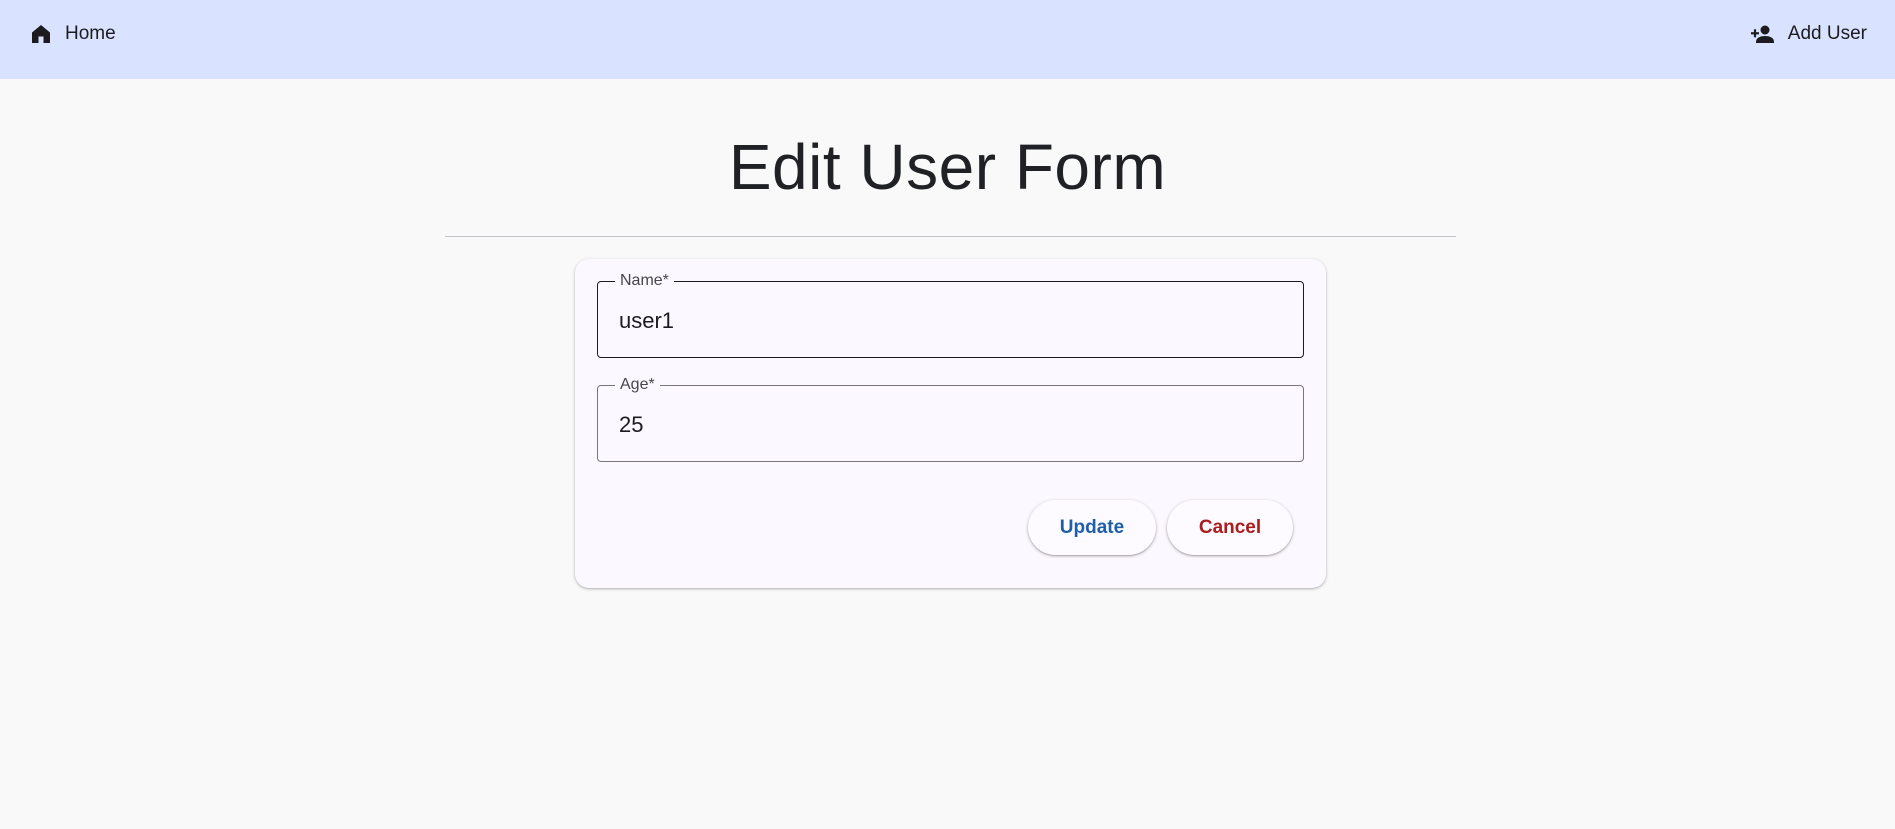  What do you see at coordinates (1092, 527) in the screenshot?
I see `update-button: Update` at bounding box center [1092, 527].